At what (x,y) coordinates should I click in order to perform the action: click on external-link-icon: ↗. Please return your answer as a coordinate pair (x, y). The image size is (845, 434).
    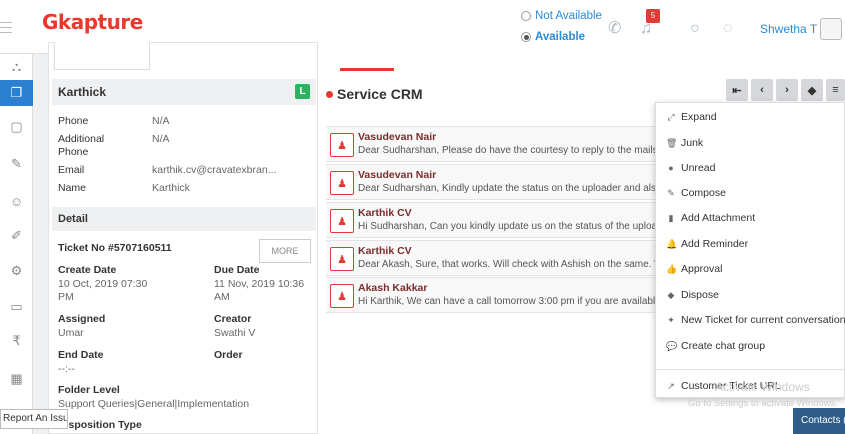
    Looking at the image, I should click on (671, 385).